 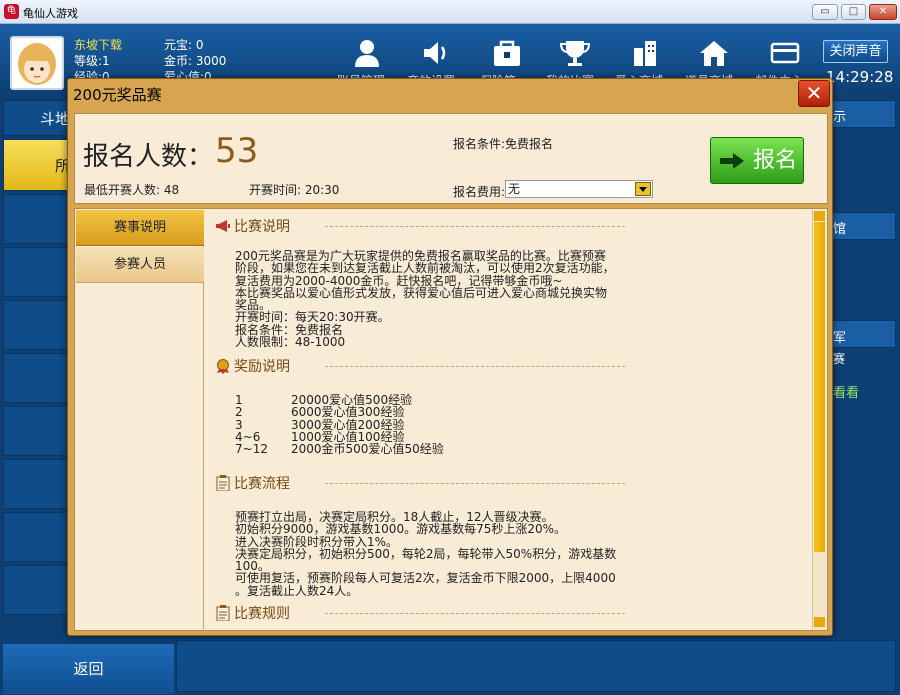 What do you see at coordinates (262, 484) in the screenshot?
I see `section-flow-title: 比赛流程` at bounding box center [262, 484].